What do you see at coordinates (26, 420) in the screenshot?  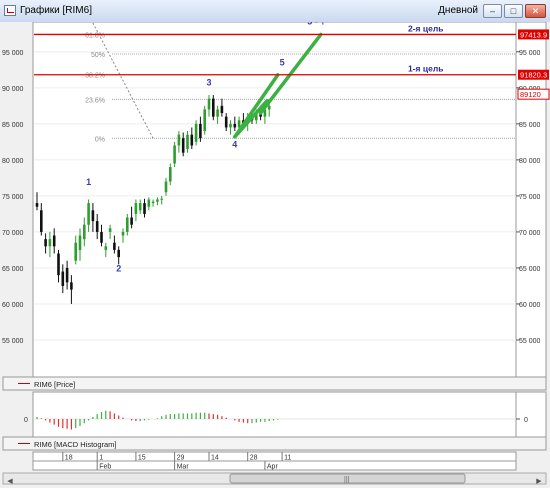 I see `macd-zero-label-left: 0` at bounding box center [26, 420].